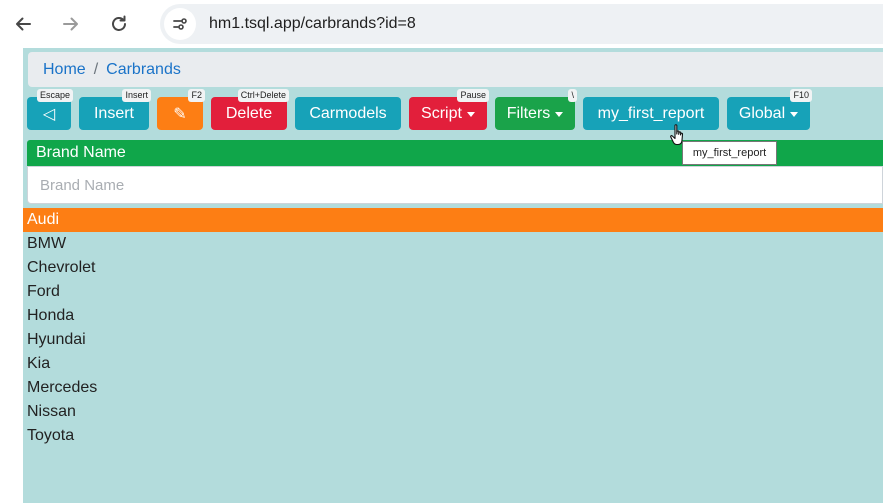  What do you see at coordinates (196, 95) in the screenshot?
I see `f2-shortcut-badge: F2` at bounding box center [196, 95].